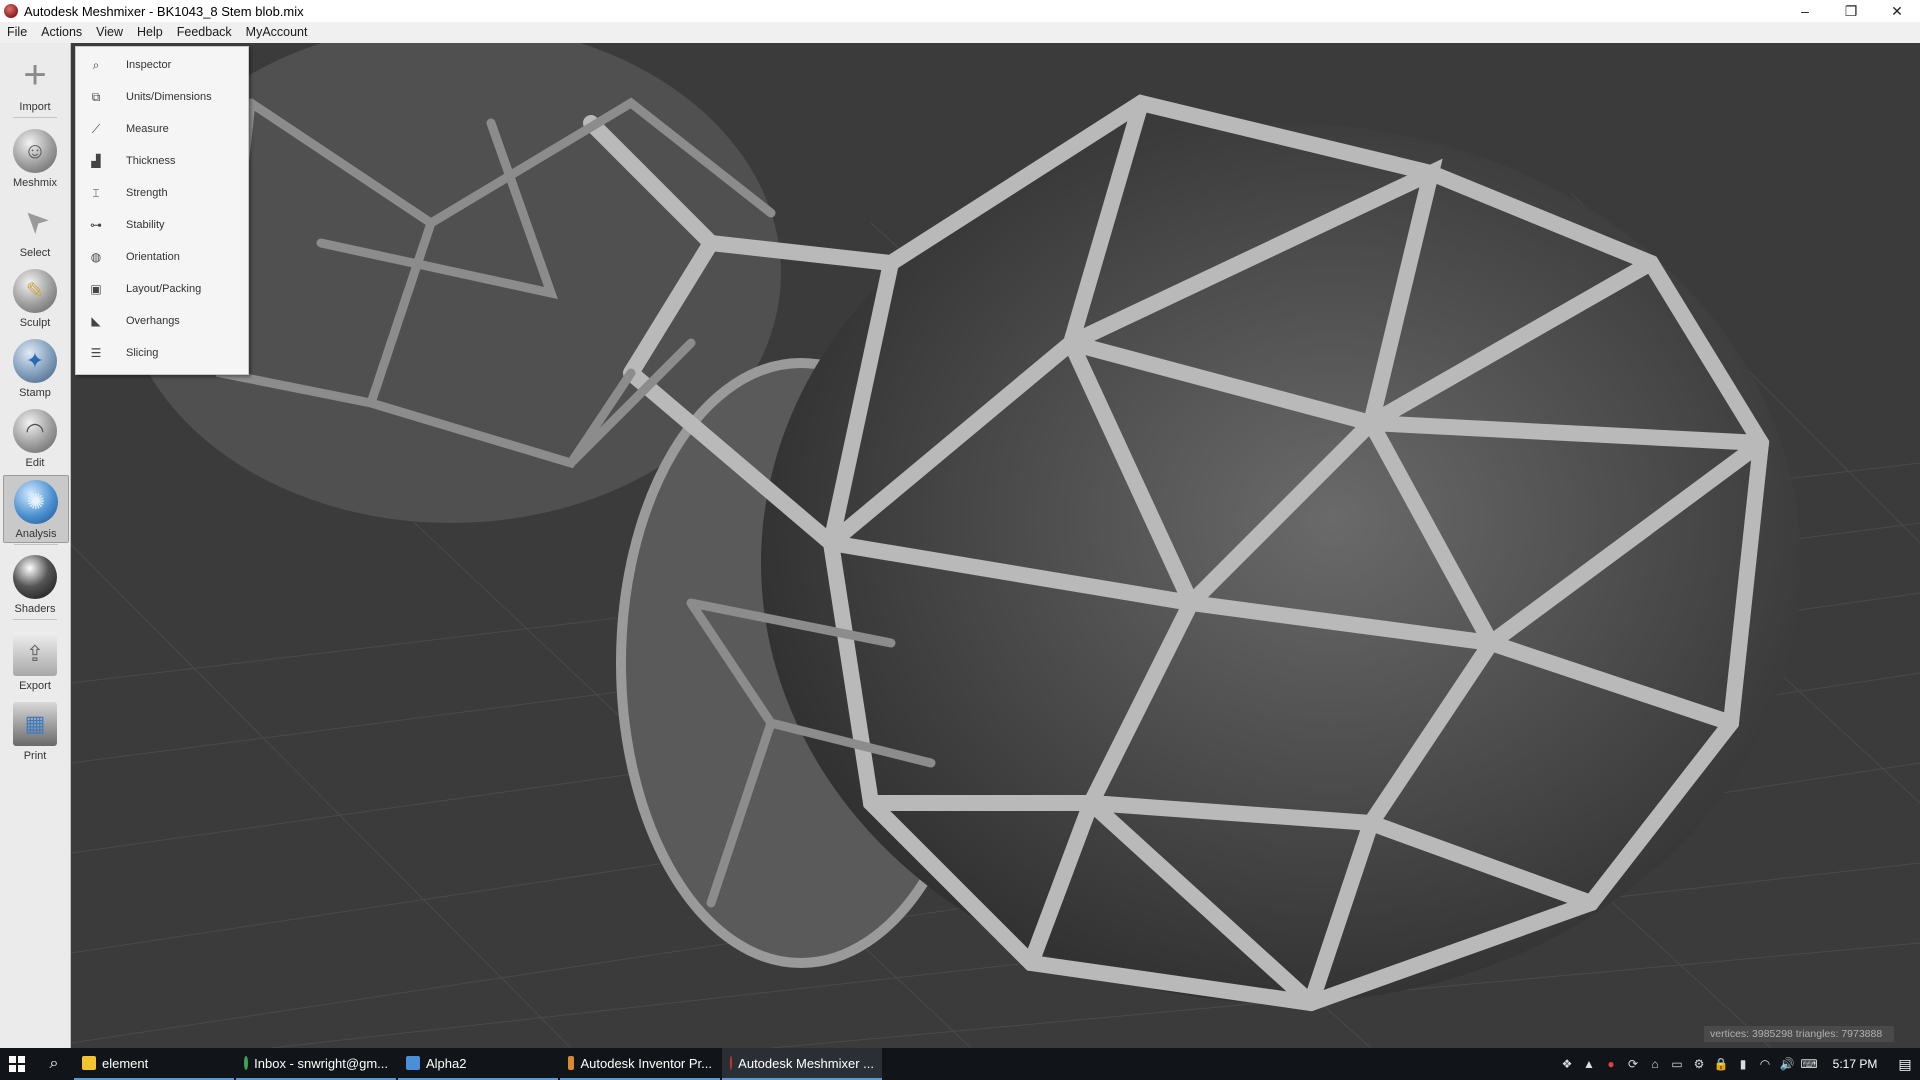  What do you see at coordinates (1805, 11) in the screenshot?
I see `minimize-button: –` at bounding box center [1805, 11].